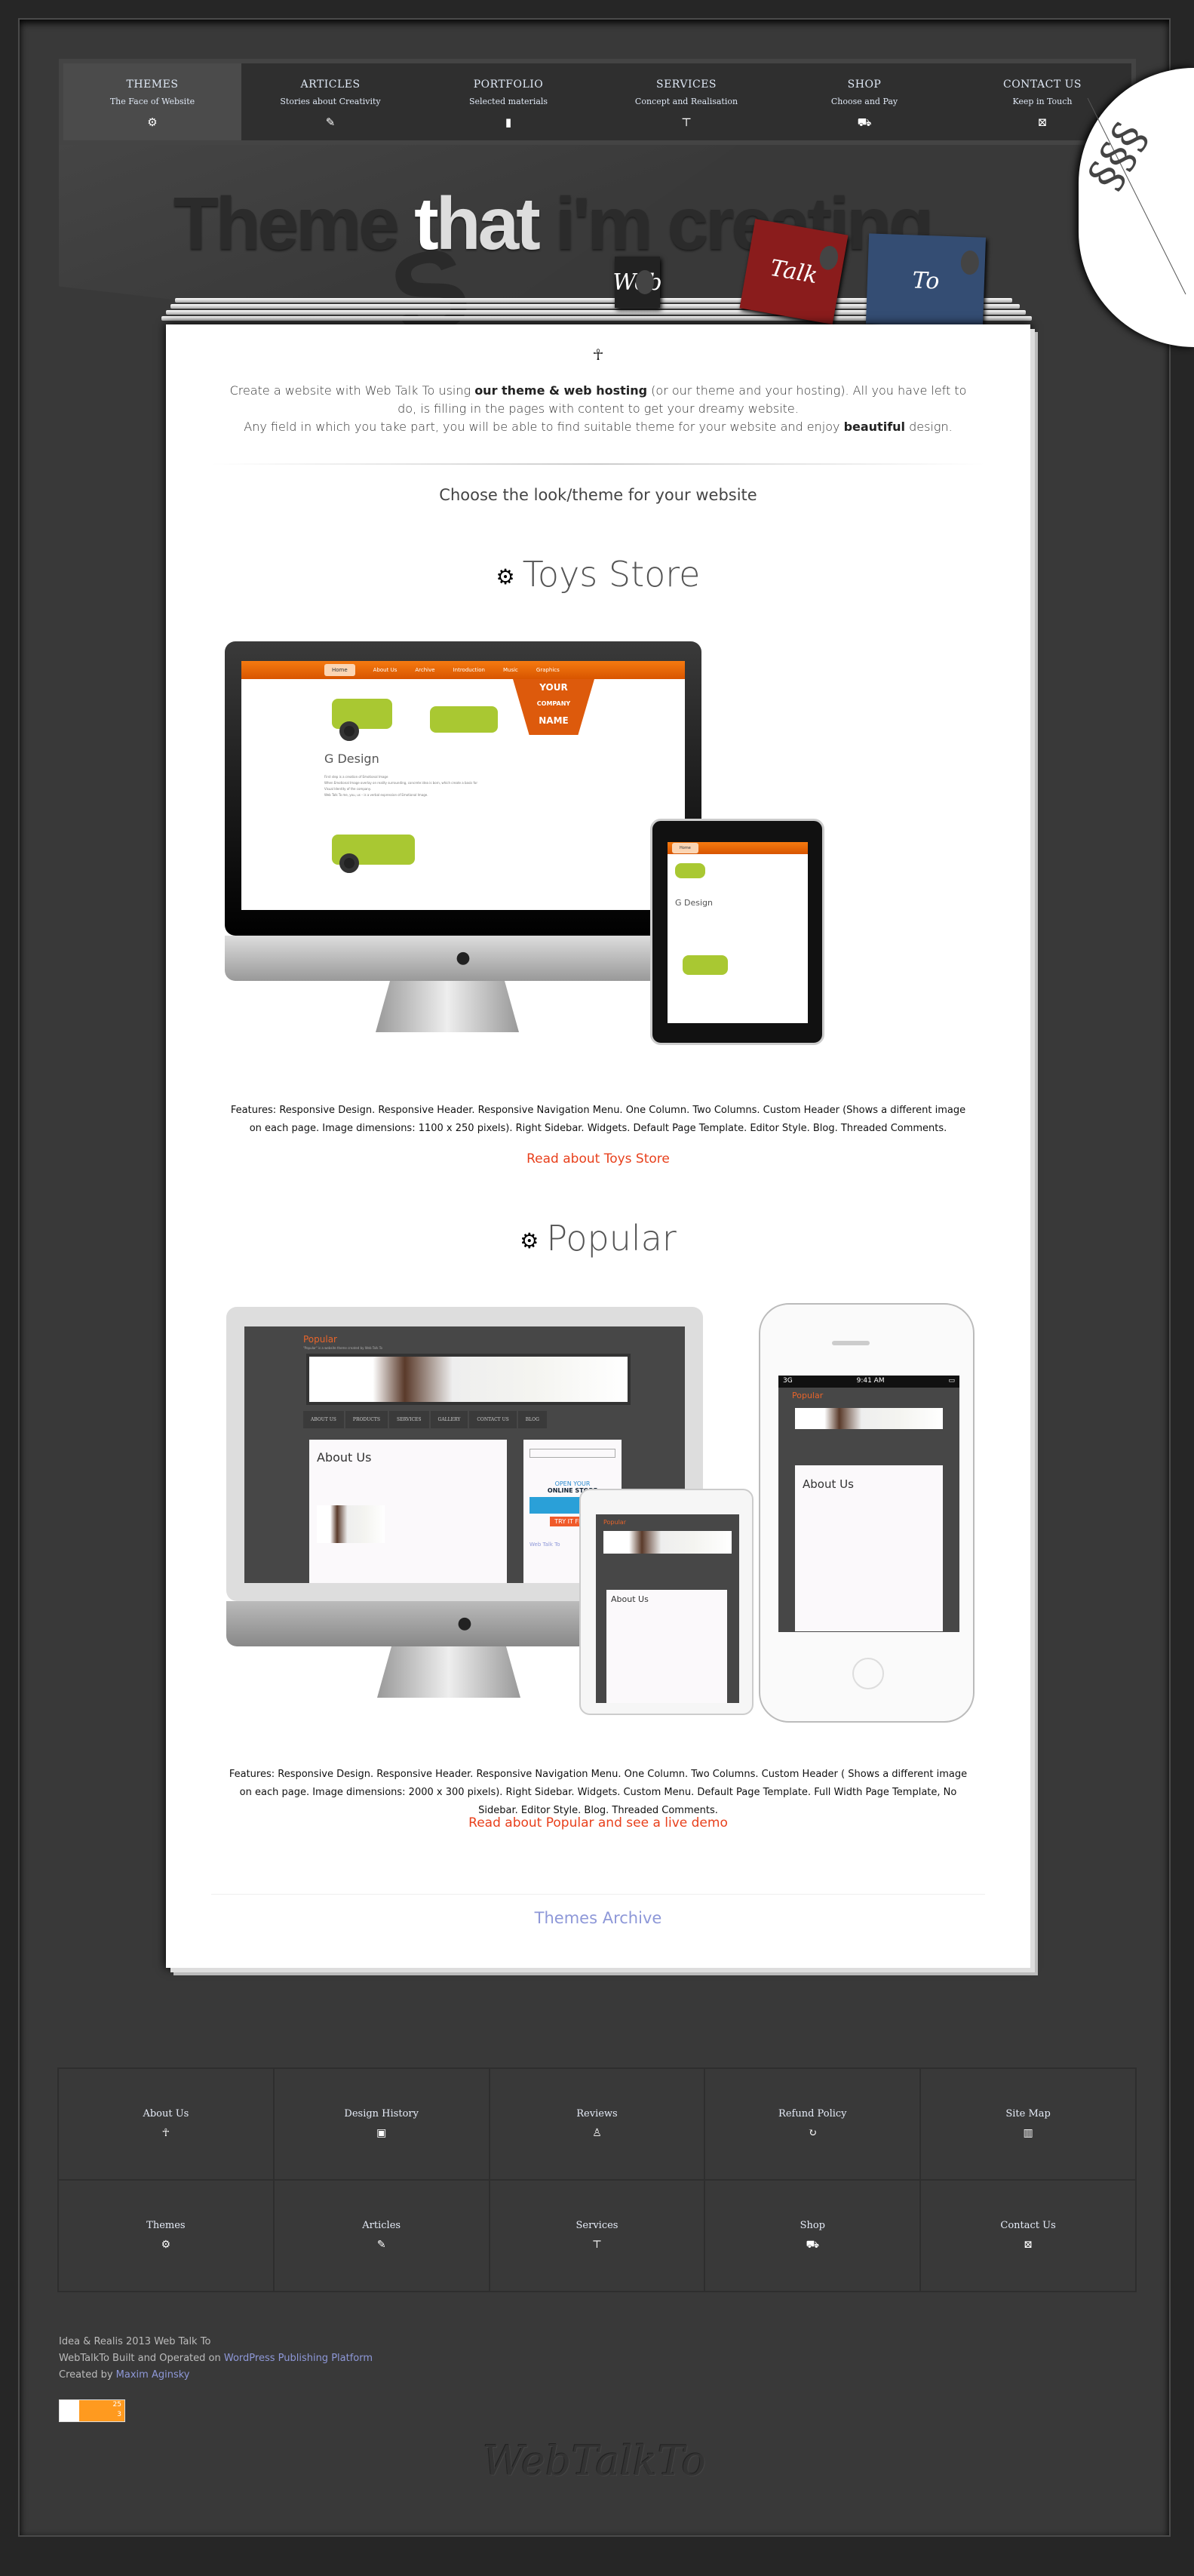 Image resolution: width=1194 pixels, height=2576 pixels. I want to click on refresh-icon: ↻, so click(813, 2133).